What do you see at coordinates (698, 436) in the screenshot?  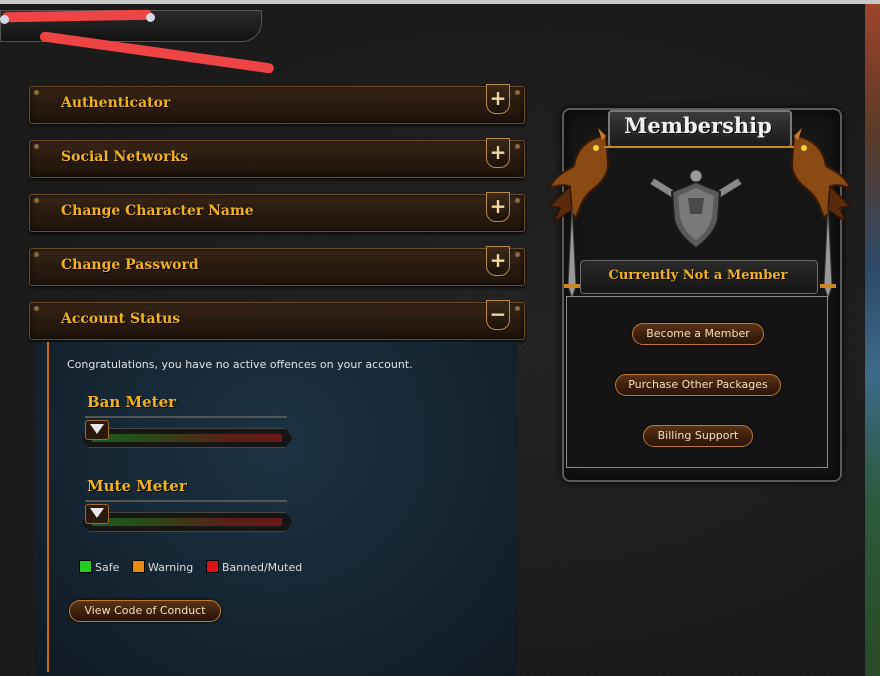 I see `billing-support-button: Billing Support` at bounding box center [698, 436].